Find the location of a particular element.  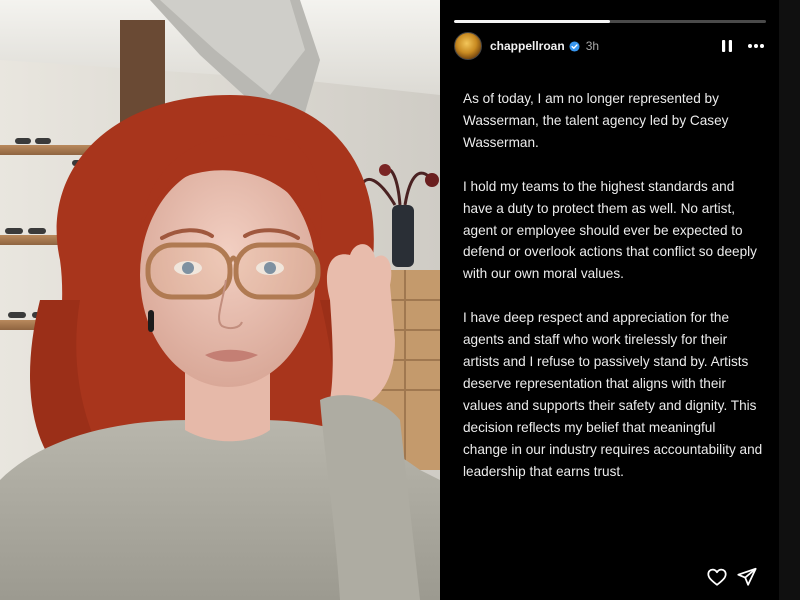

like-button is located at coordinates (717, 577).